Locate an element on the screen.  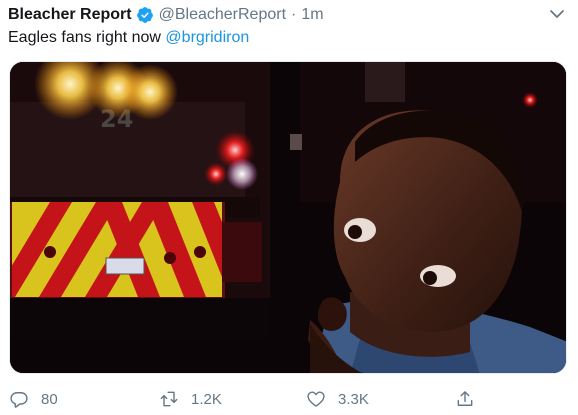
chevron-down-icon is located at coordinates (557, 14).